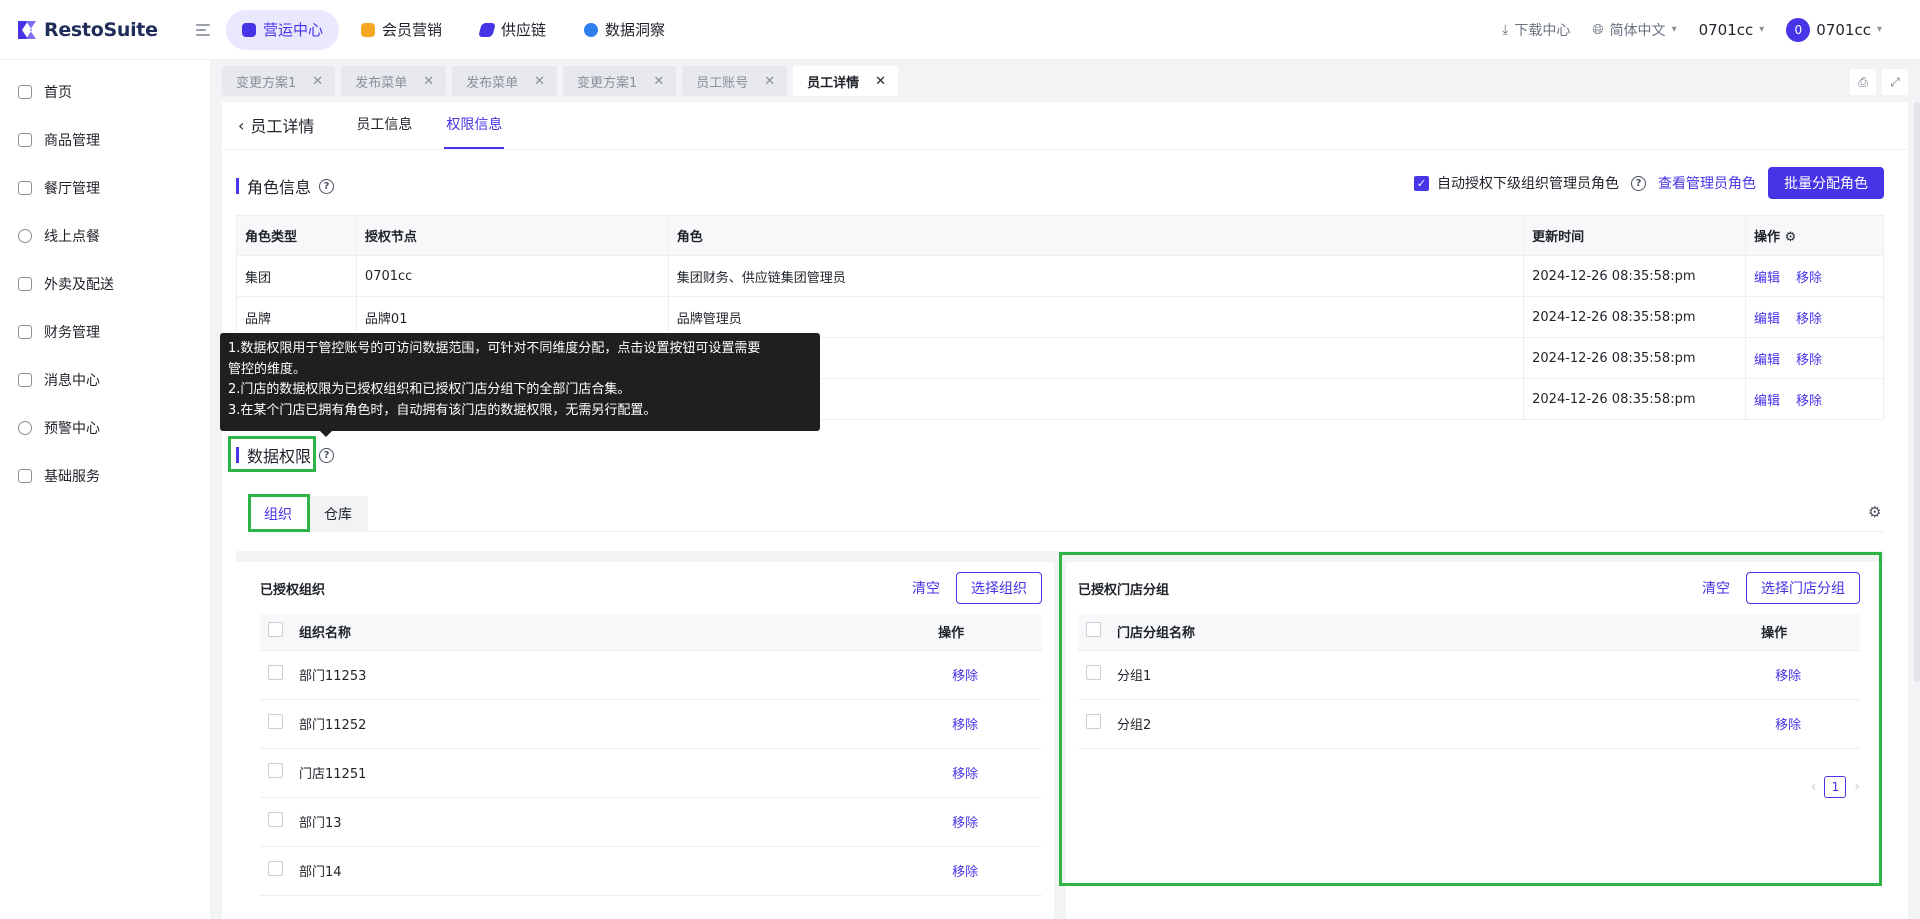 The width and height of the screenshot is (1920, 919). I want to click on sidebar-item-finance: 财务管理, so click(105, 332).